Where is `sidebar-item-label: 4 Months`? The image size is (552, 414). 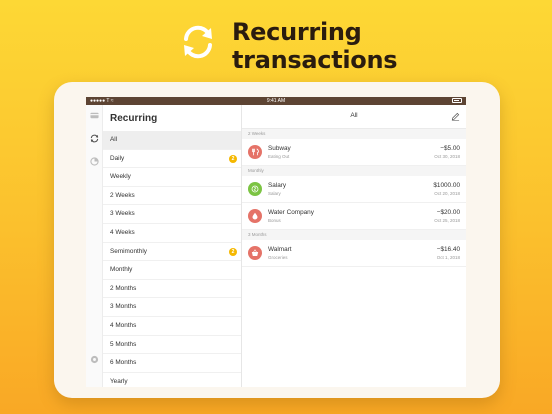 sidebar-item-label: 4 Months is located at coordinates (123, 325).